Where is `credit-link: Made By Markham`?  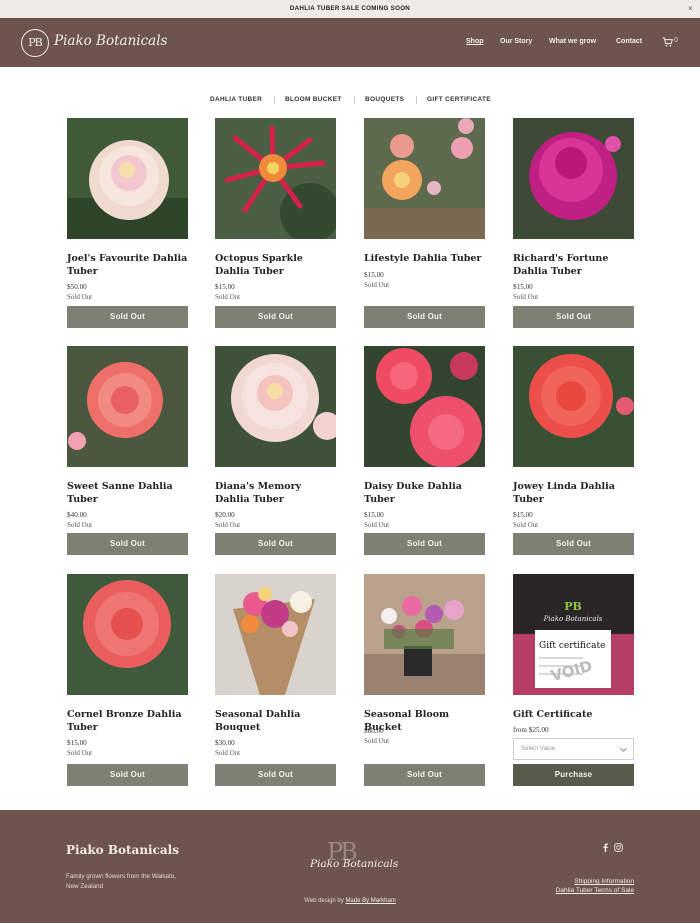 credit-link: Made By Markham is located at coordinates (370, 901).